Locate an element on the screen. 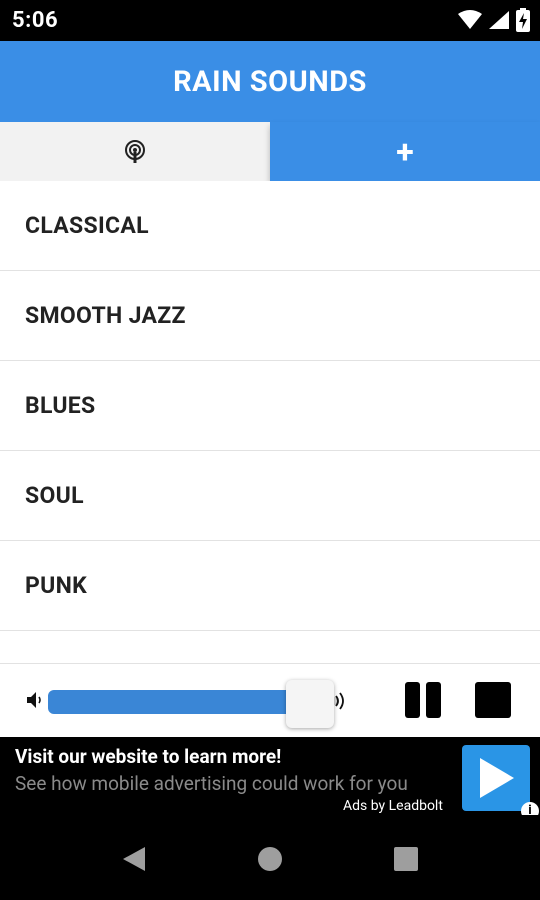 Image resolution: width=540 pixels, height=900 pixels. app-title: RAIN SOUNDS is located at coordinates (270, 81).